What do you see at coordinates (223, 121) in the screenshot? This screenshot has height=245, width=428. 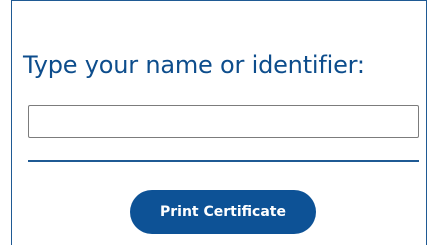 I see `name-input` at bounding box center [223, 121].